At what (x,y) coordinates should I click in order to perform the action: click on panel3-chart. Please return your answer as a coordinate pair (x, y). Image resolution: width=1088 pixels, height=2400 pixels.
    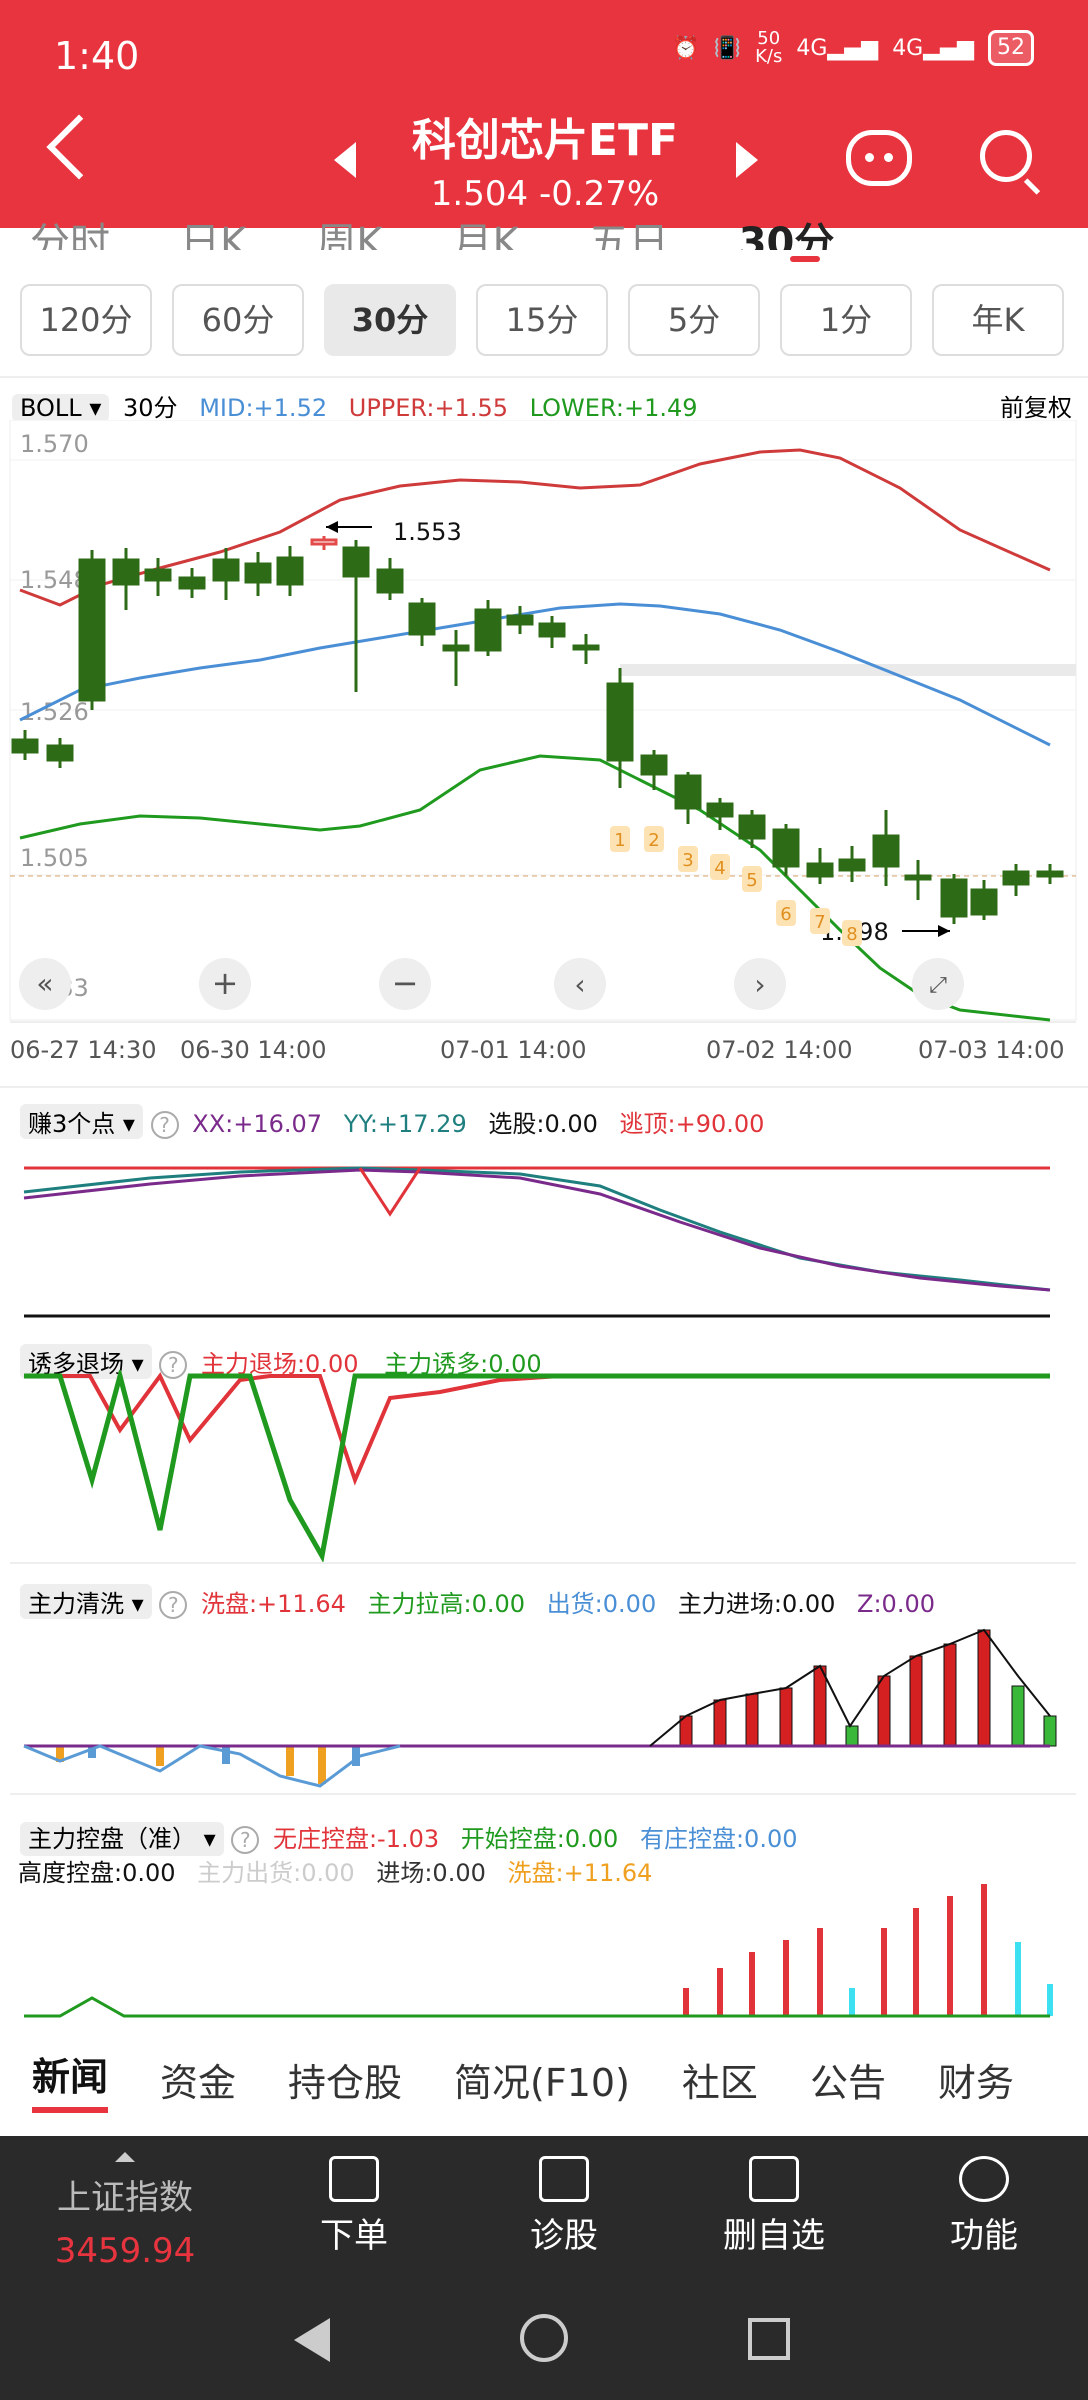
    Looking at the image, I should click on (543, 1711).